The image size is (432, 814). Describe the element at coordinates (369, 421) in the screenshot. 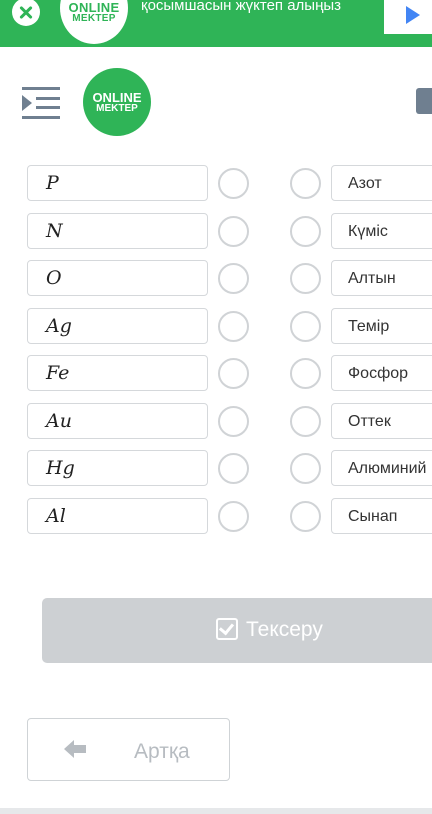

I see `right-item-label: Оттек` at that location.